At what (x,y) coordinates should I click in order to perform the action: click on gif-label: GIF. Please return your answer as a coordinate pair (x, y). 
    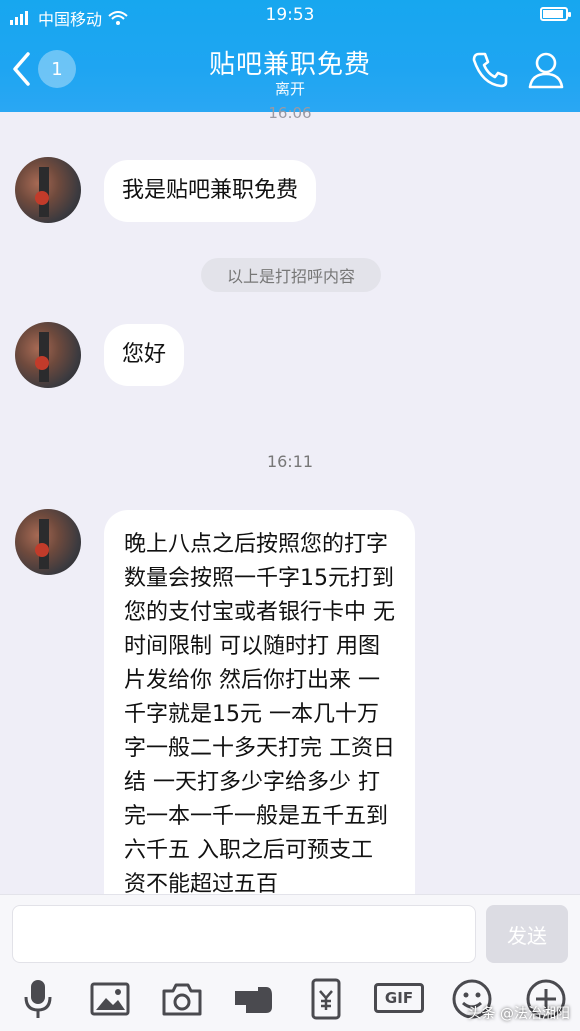
    Looking at the image, I should click on (399, 998).